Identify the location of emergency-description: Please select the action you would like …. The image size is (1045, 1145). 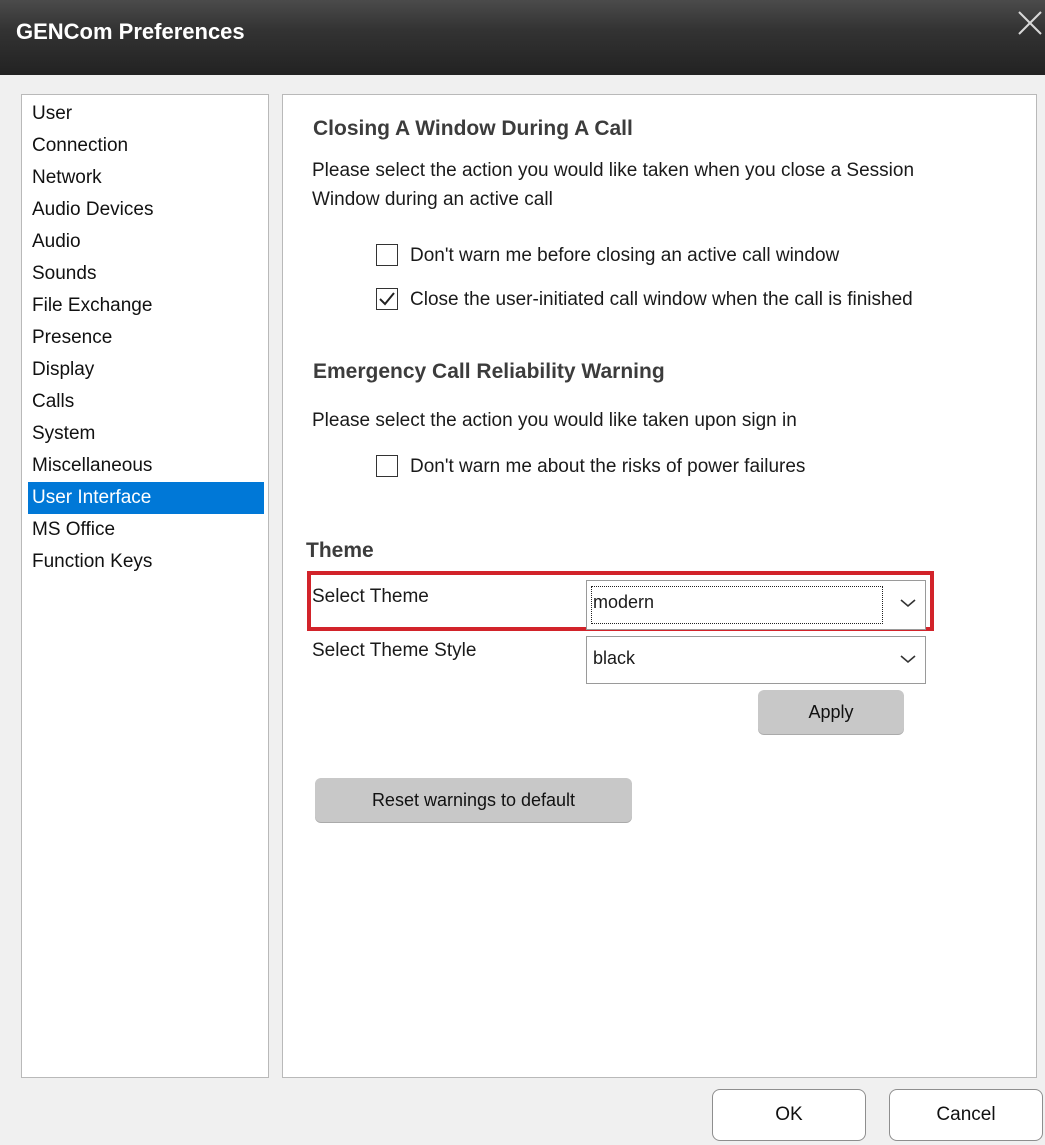
(554, 420).